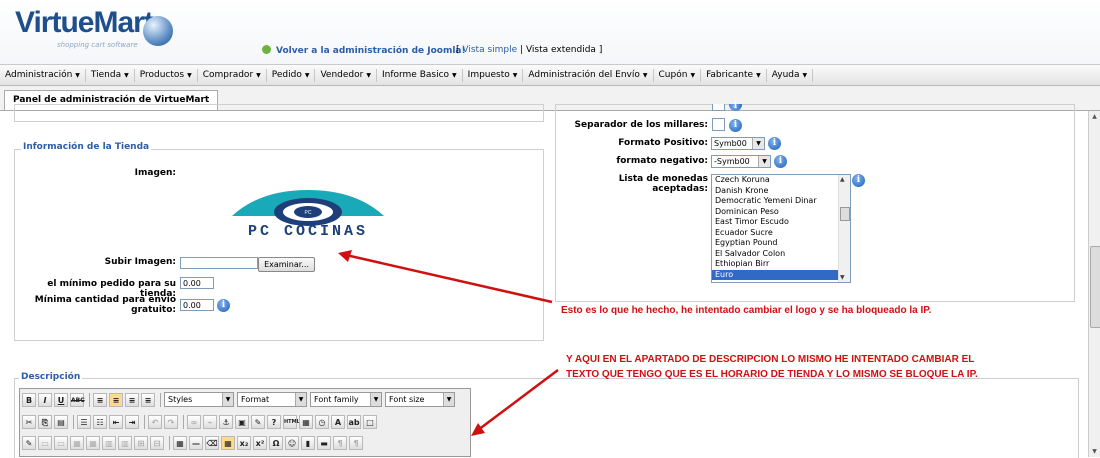 Image resolution: width=1100 pixels, height=458 pixels. What do you see at coordinates (448, 343) in the screenshot?
I see `annotation-arrows` at bounding box center [448, 343].